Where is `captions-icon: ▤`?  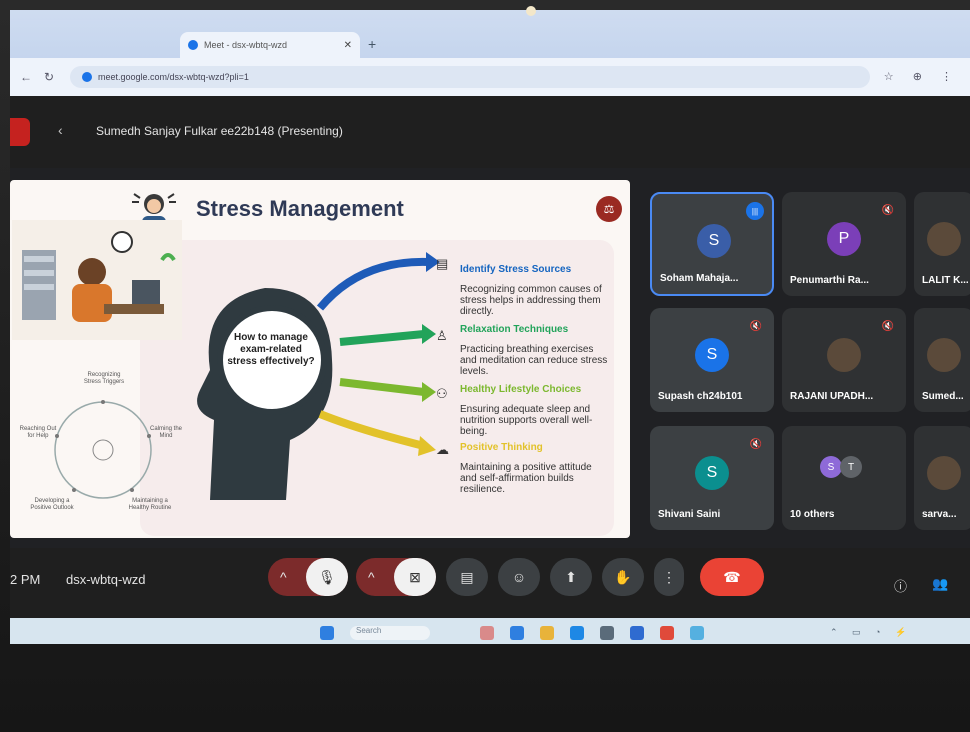 captions-icon: ▤ is located at coordinates (467, 577).